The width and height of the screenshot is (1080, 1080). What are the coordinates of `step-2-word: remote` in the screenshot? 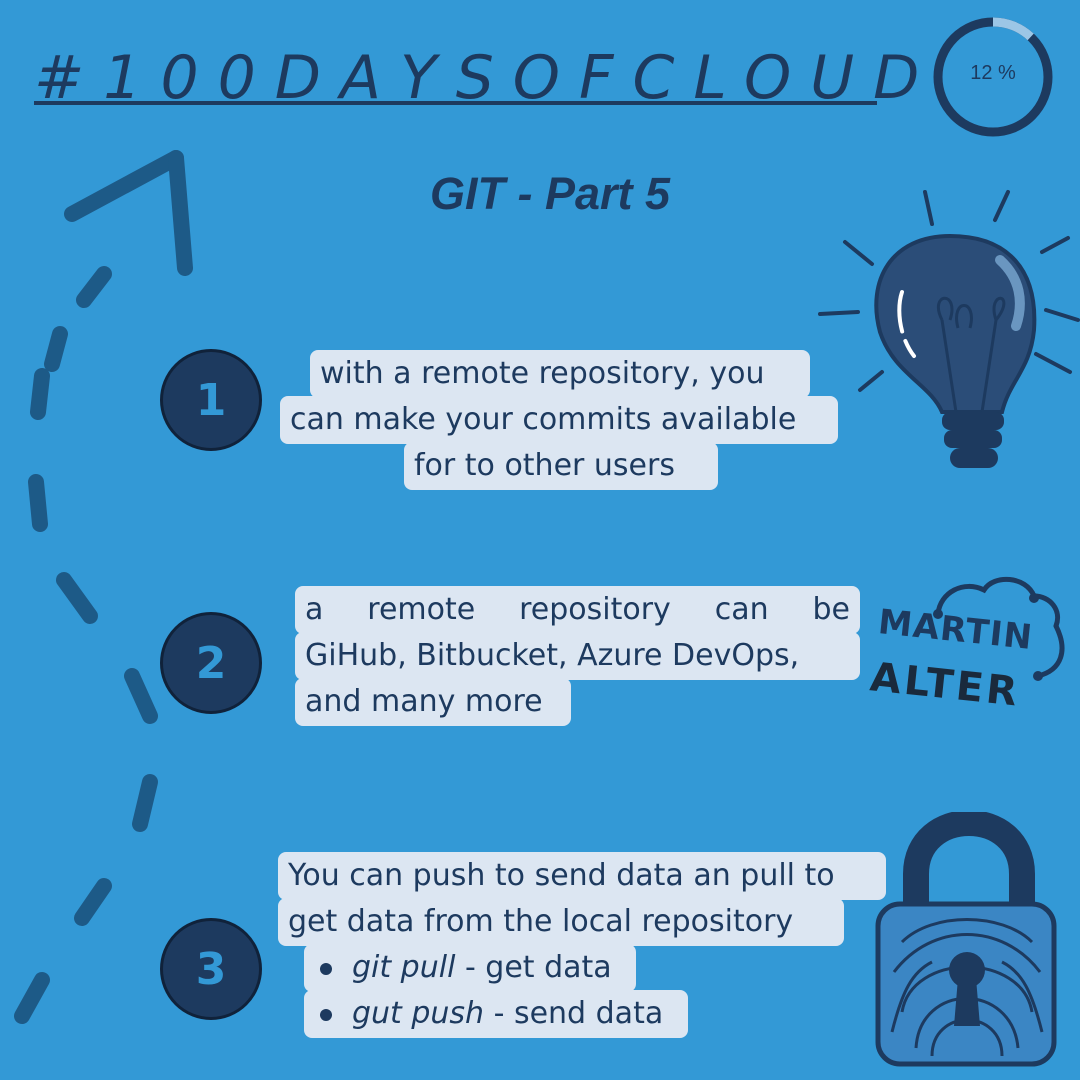 It's located at (421, 609).